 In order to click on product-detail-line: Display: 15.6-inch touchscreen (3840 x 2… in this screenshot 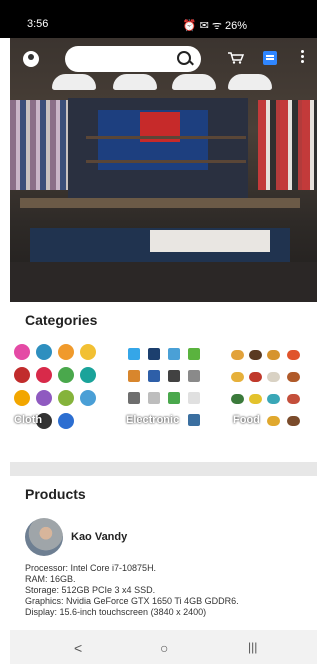, I will do `click(116, 612)`.